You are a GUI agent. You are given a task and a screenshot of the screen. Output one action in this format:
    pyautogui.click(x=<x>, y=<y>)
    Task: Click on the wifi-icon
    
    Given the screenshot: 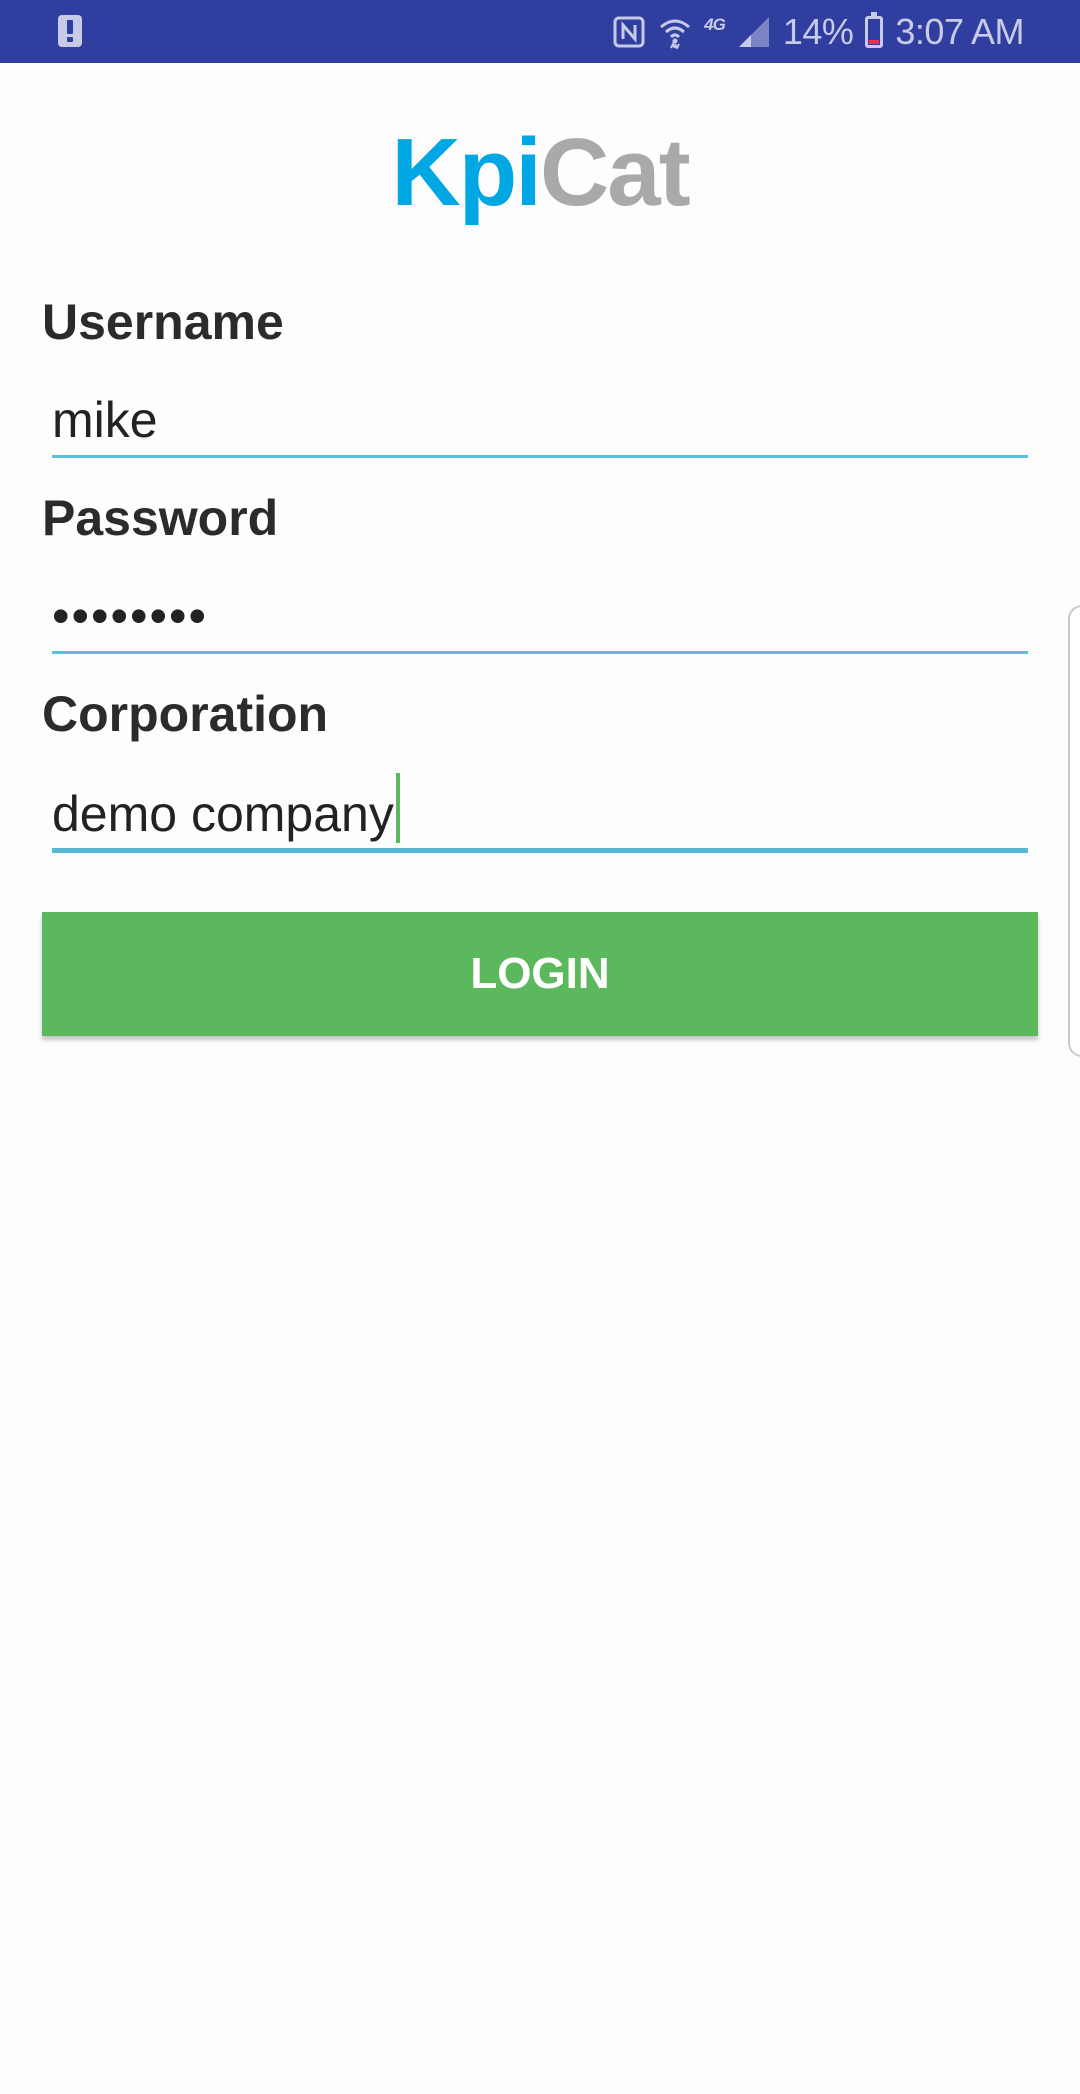 What is the action you would take?
    pyautogui.click(x=675, y=34)
    